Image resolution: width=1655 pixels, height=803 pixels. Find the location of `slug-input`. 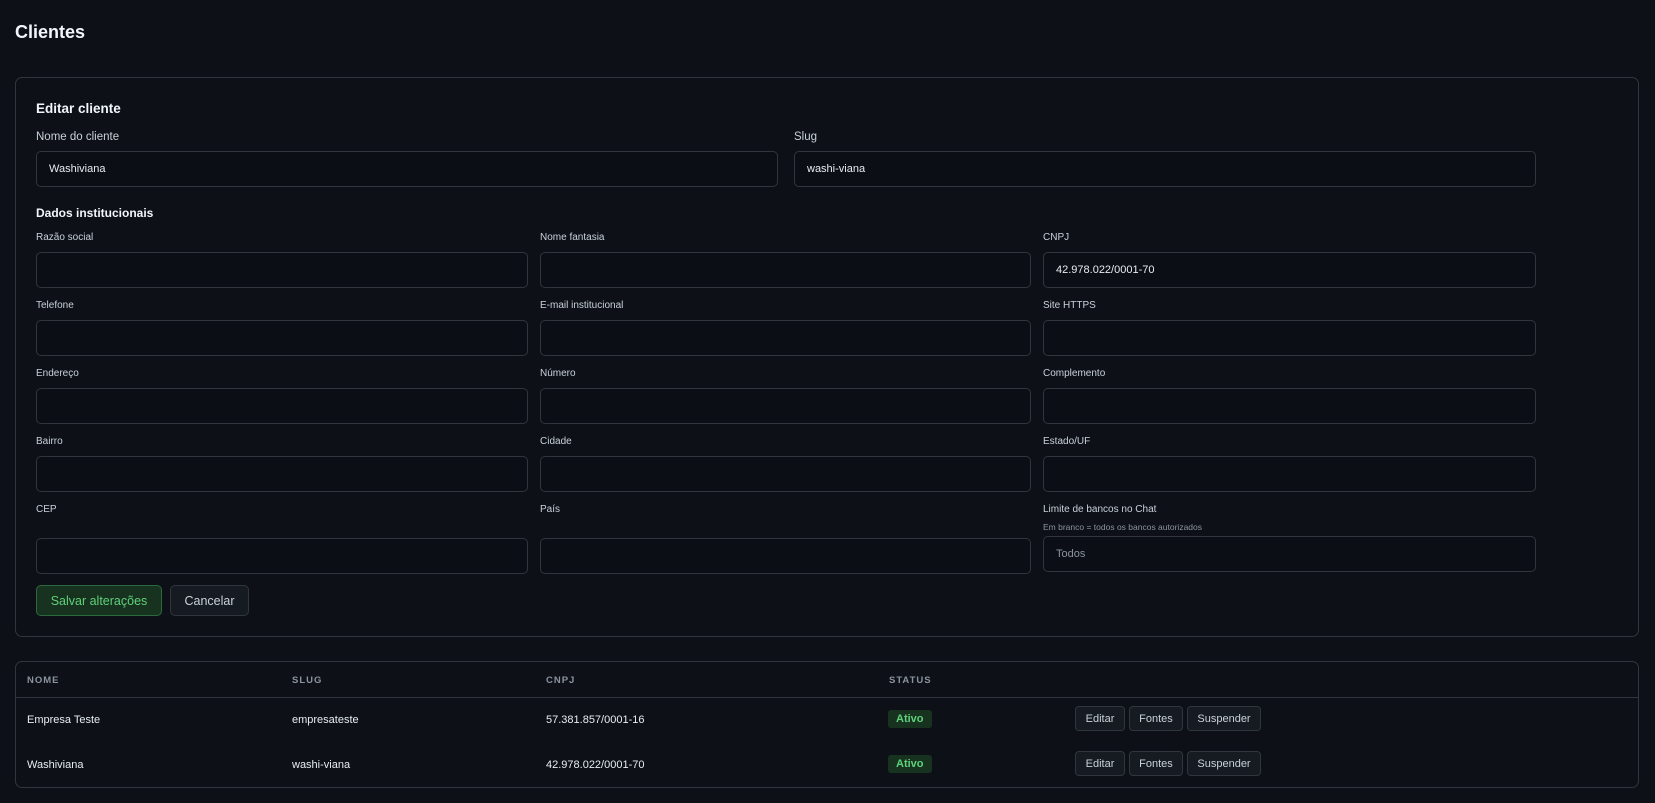

slug-input is located at coordinates (1165, 169).